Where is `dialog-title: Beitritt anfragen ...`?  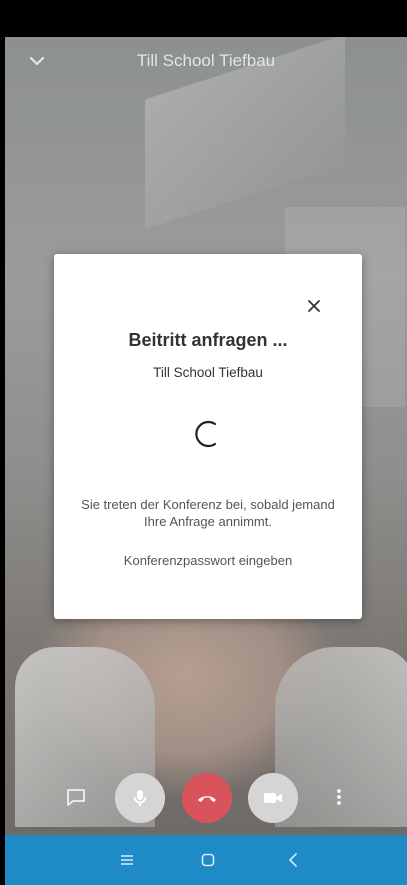
dialog-title: Beitritt anfragen ... is located at coordinates (208, 340).